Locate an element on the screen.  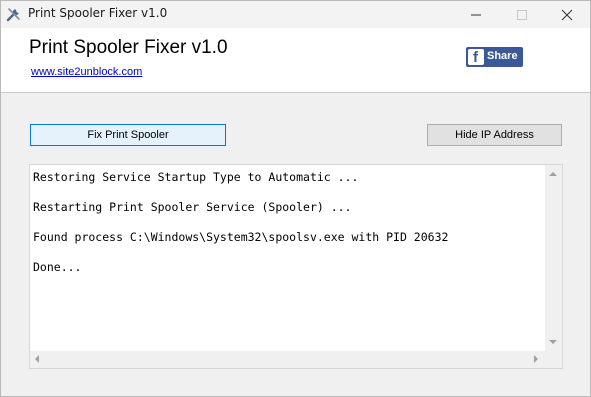
scroll-down-icon is located at coordinates (553, 342).